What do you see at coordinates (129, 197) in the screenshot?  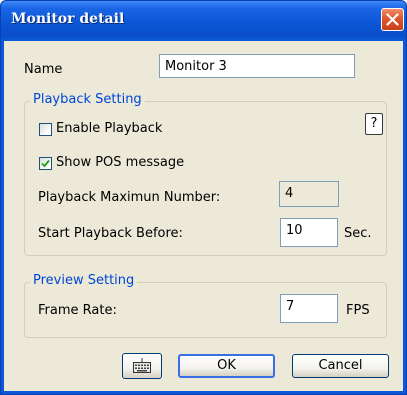 I see `max-number-label: Playback Maximun Number:` at bounding box center [129, 197].